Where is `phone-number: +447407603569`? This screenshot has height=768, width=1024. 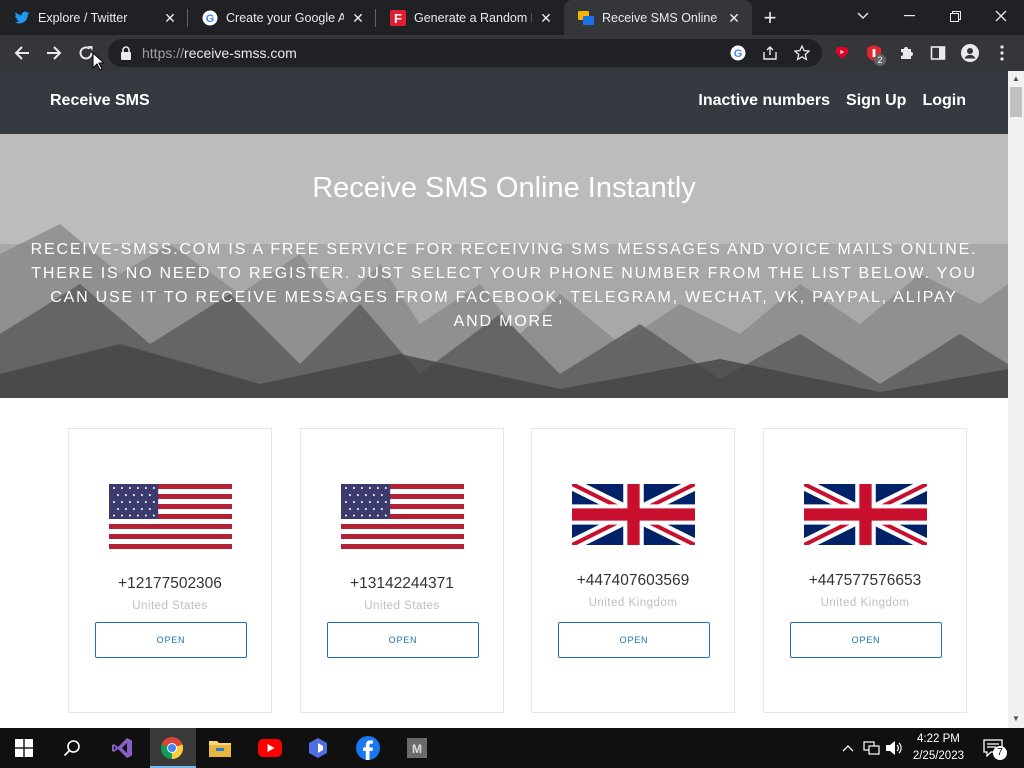 phone-number: +447407603569 is located at coordinates (633, 580).